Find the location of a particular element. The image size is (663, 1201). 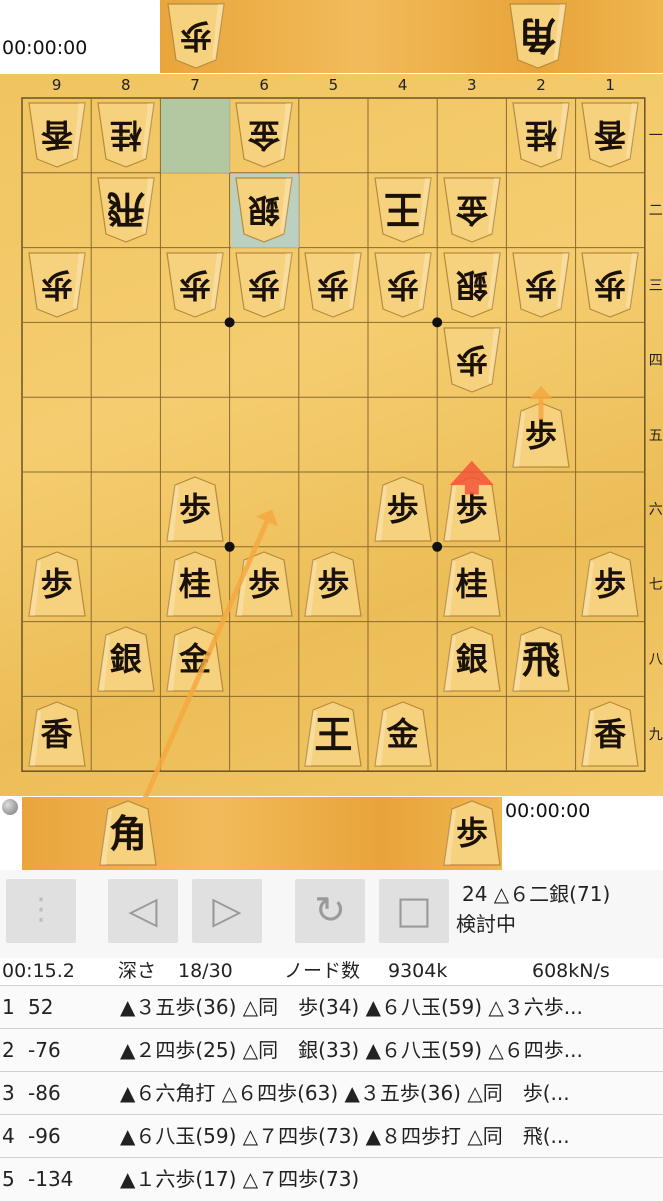

pv-rank: 5 is located at coordinates (8, 1179).